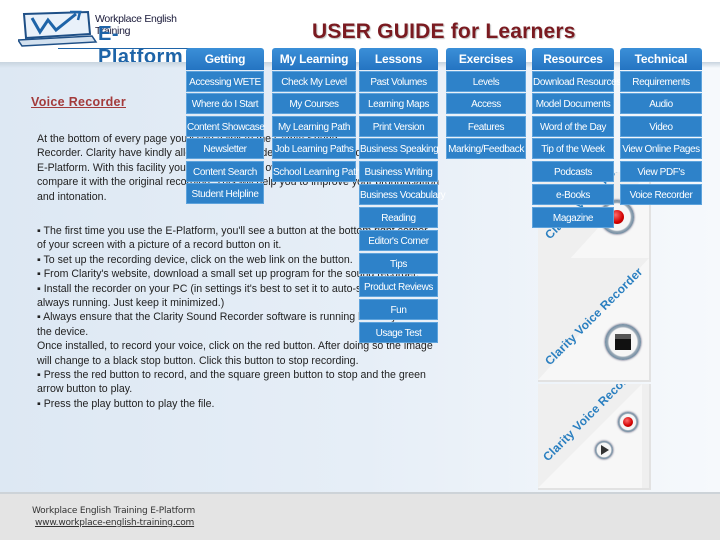 The width and height of the screenshot is (720, 540). What do you see at coordinates (573, 59) in the screenshot?
I see `menu-resources: Resources` at bounding box center [573, 59].